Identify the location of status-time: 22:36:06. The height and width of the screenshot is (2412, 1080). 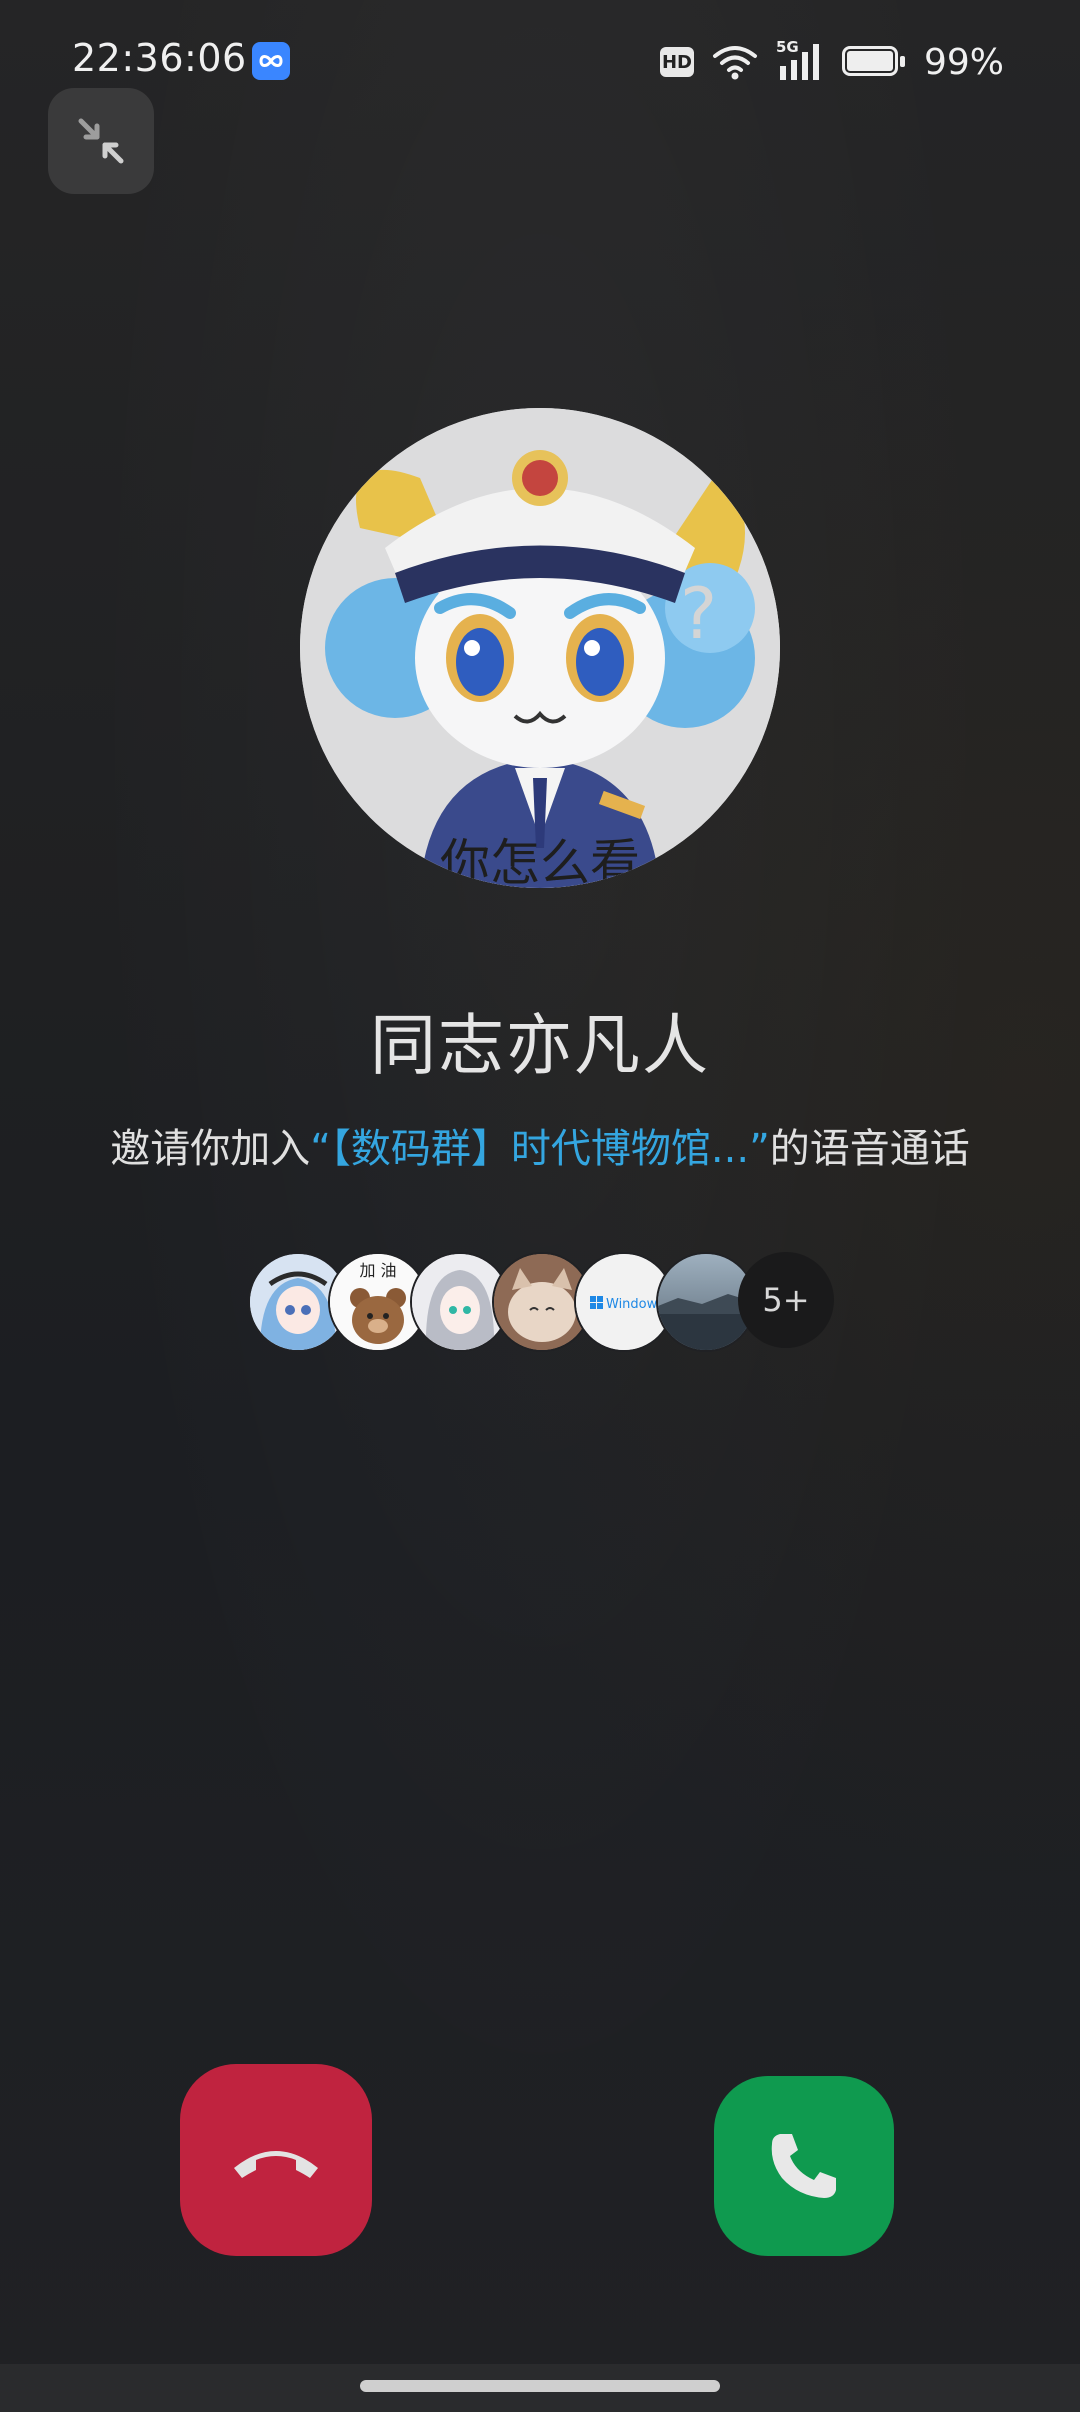
(159, 58).